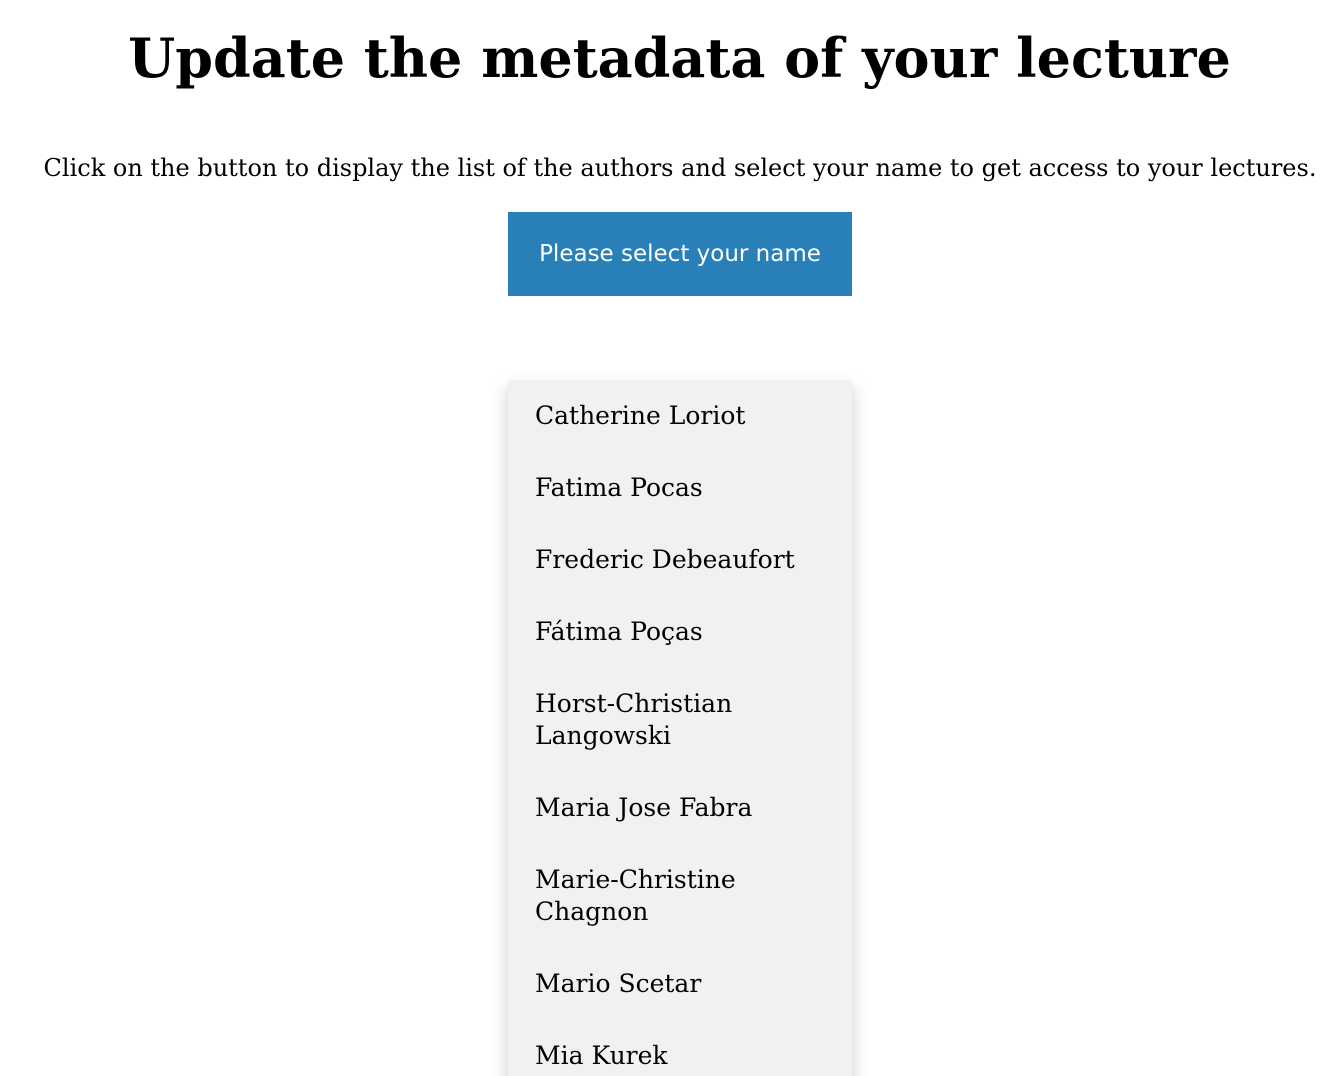  What do you see at coordinates (680, 560) in the screenshot?
I see `dropdown-item-frederic-debeaufort: Frederic Debeaufort` at bounding box center [680, 560].